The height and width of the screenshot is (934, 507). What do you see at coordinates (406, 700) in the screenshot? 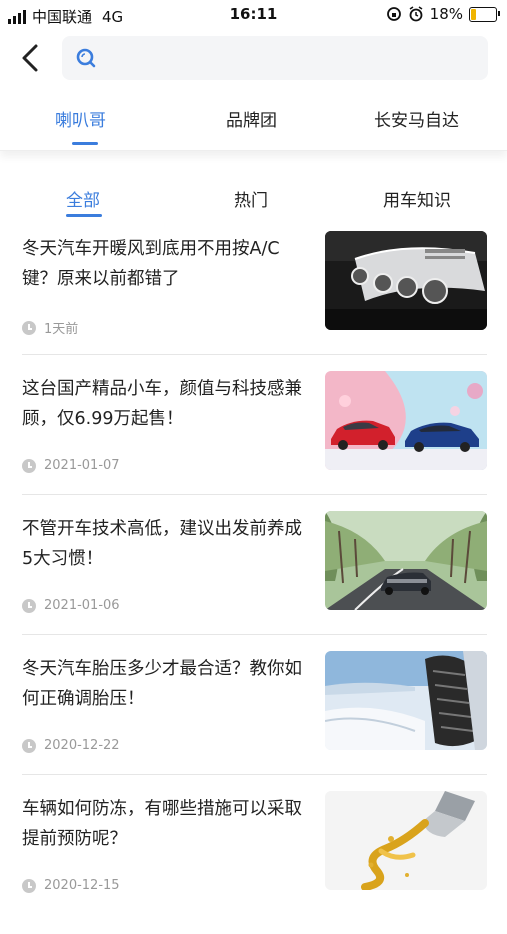
I see `article-thumbnail-snow-tire` at bounding box center [406, 700].